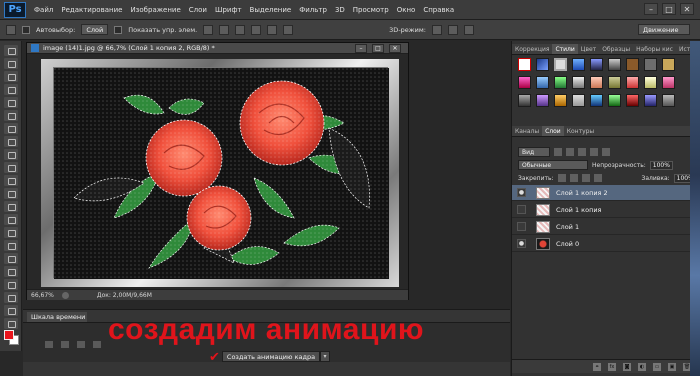 The image size is (700, 376). I want to click on first-frame-icon, so click(49, 344).